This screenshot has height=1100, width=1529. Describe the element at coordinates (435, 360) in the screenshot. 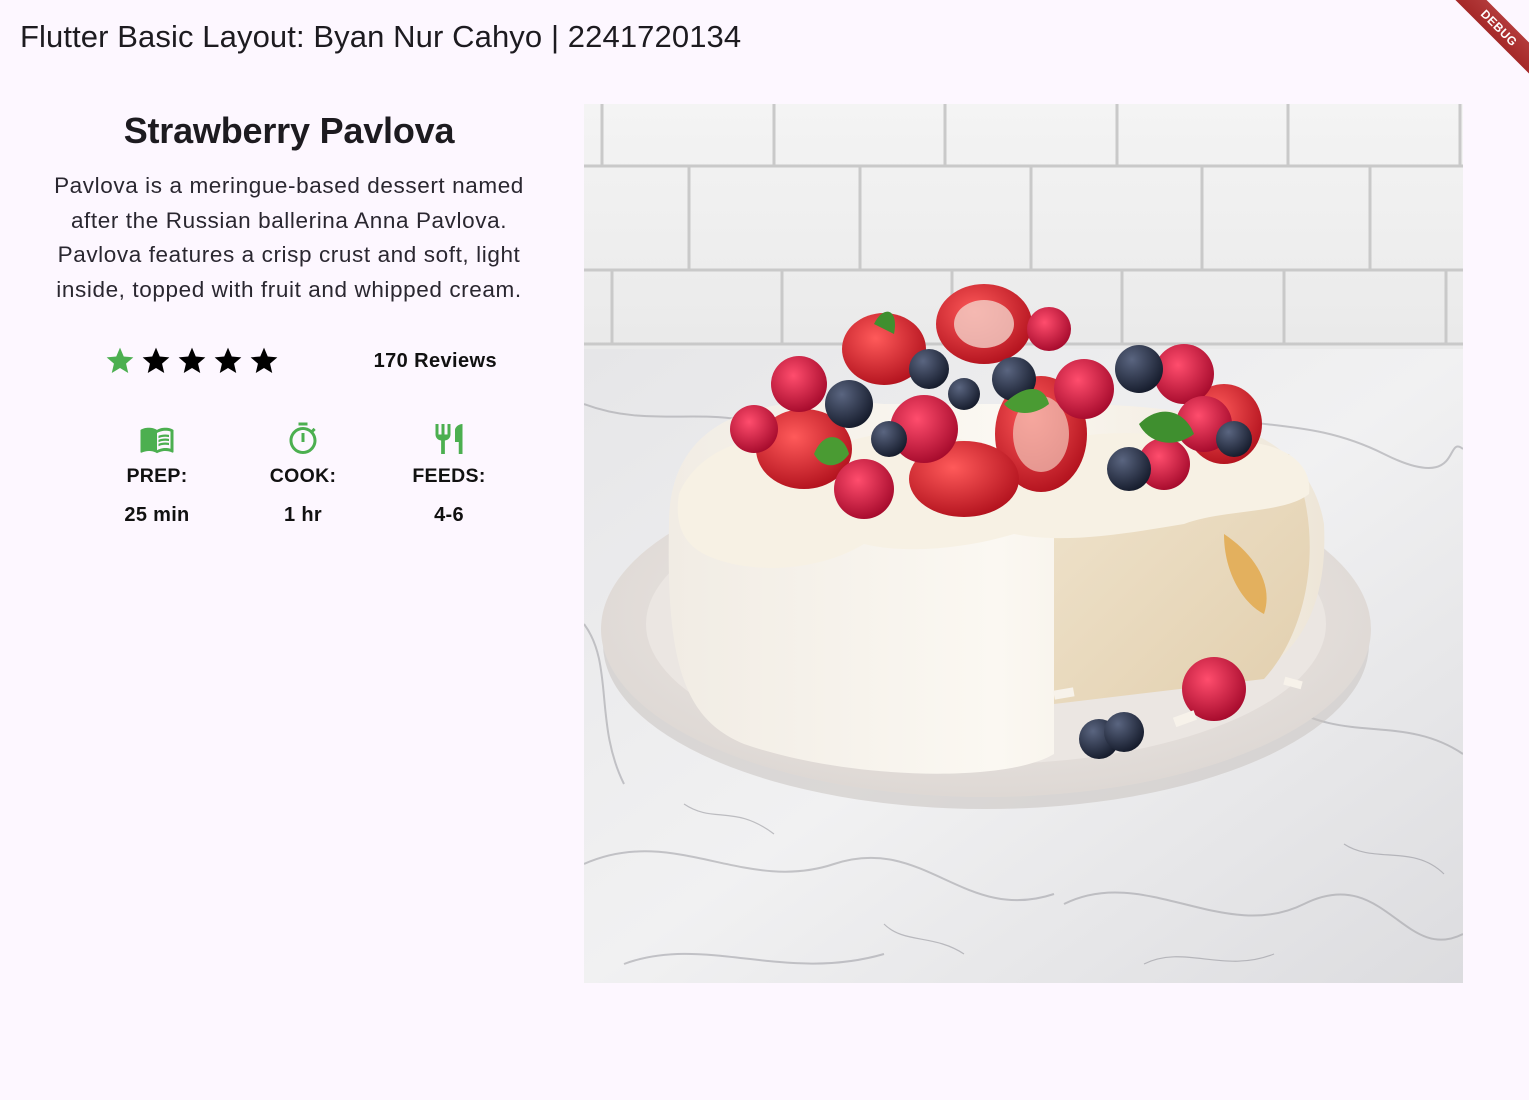

I see `reviews-count: 170 Reviews` at that location.